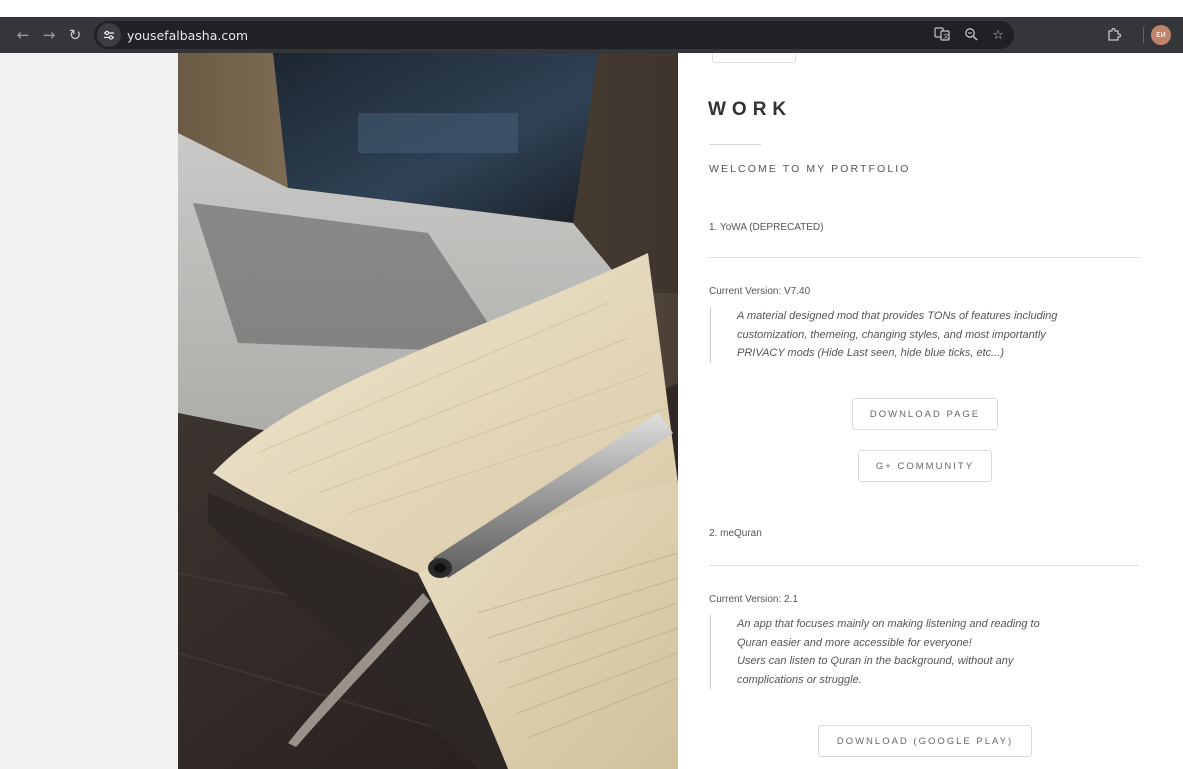 The height and width of the screenshot is (769, 1183). I want to click on zoom-icon, so click(971, 35).